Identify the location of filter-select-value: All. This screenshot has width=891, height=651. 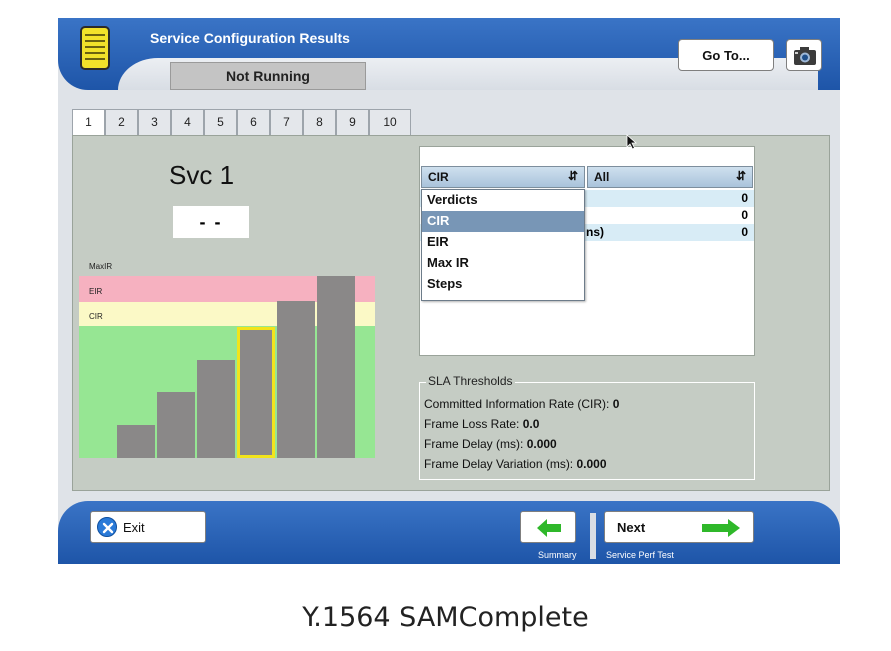
(602, 177).